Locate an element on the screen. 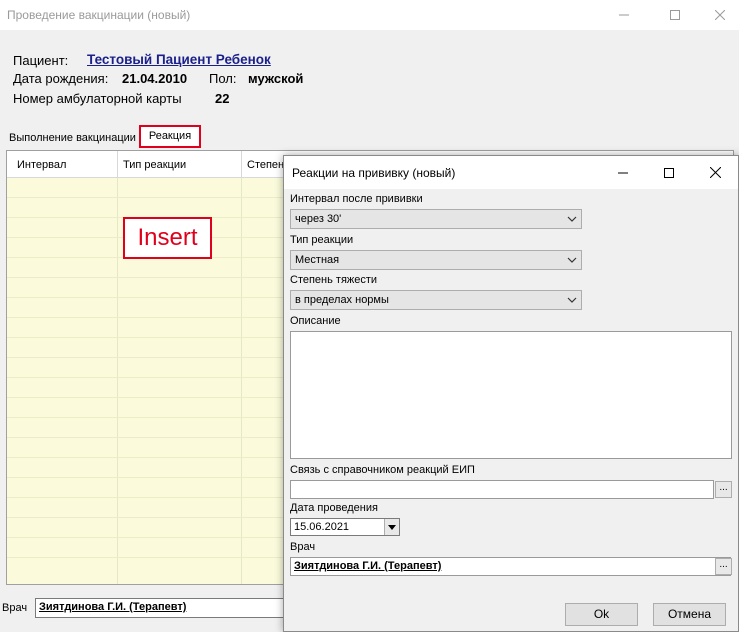 Image resolution: width=739 pixels, height=632 pixels. severity-value: в пределах нормы is located at coordinates (342, 300).